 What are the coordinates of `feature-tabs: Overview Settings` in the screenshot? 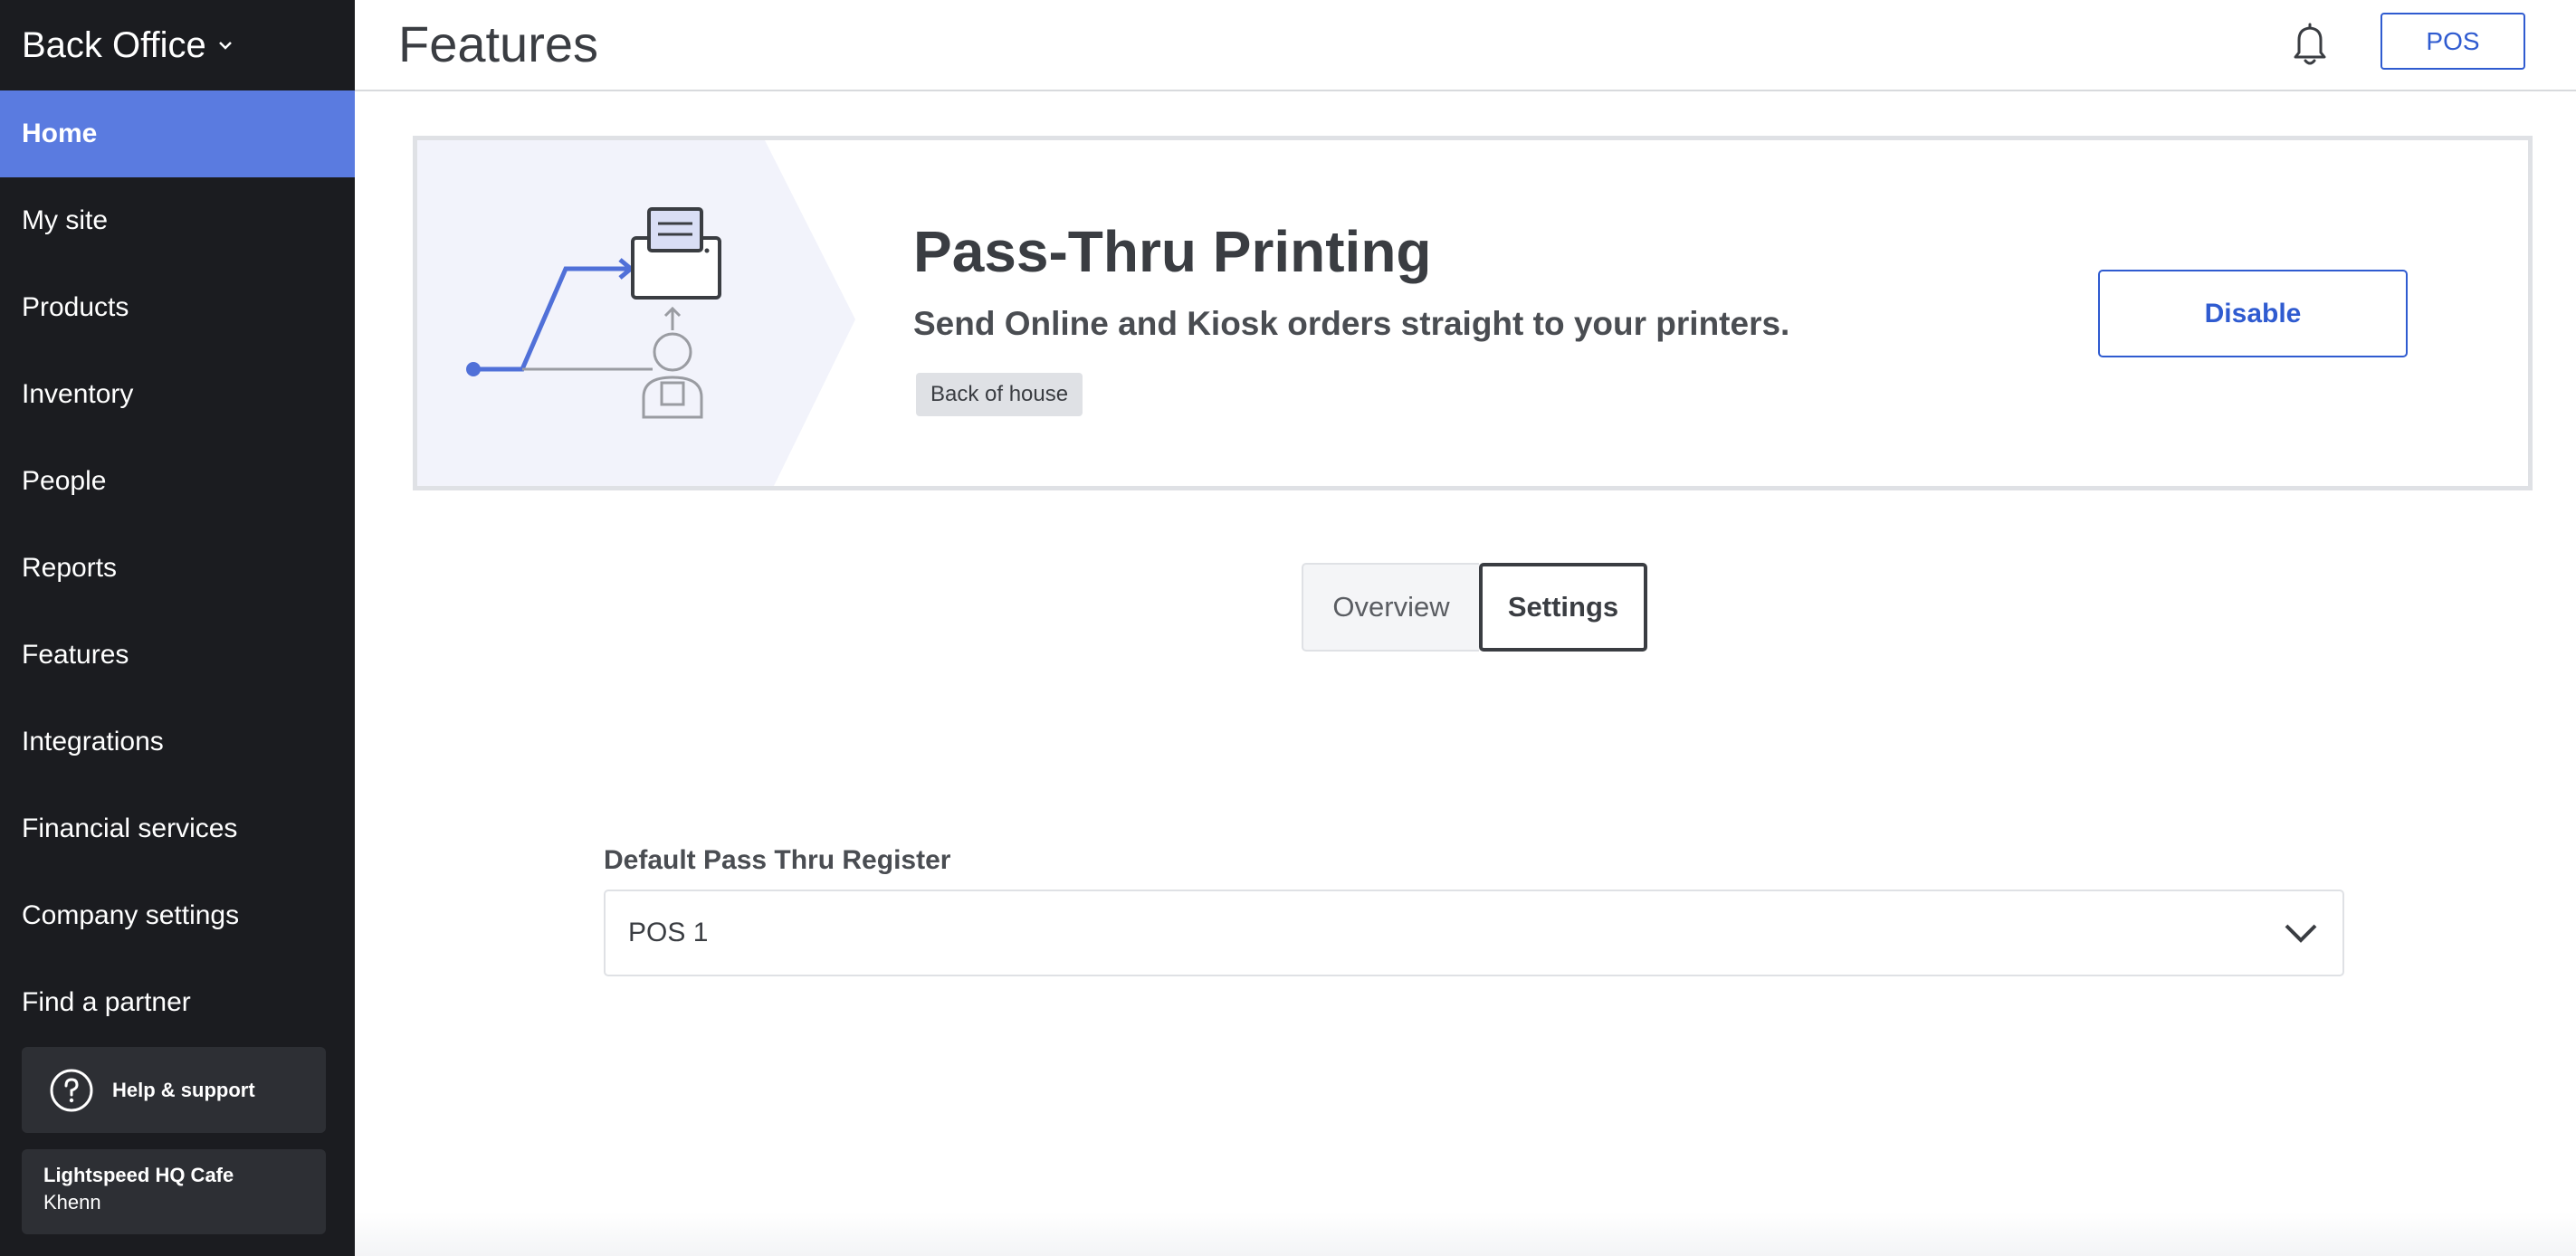 It's located at (1474, 608).